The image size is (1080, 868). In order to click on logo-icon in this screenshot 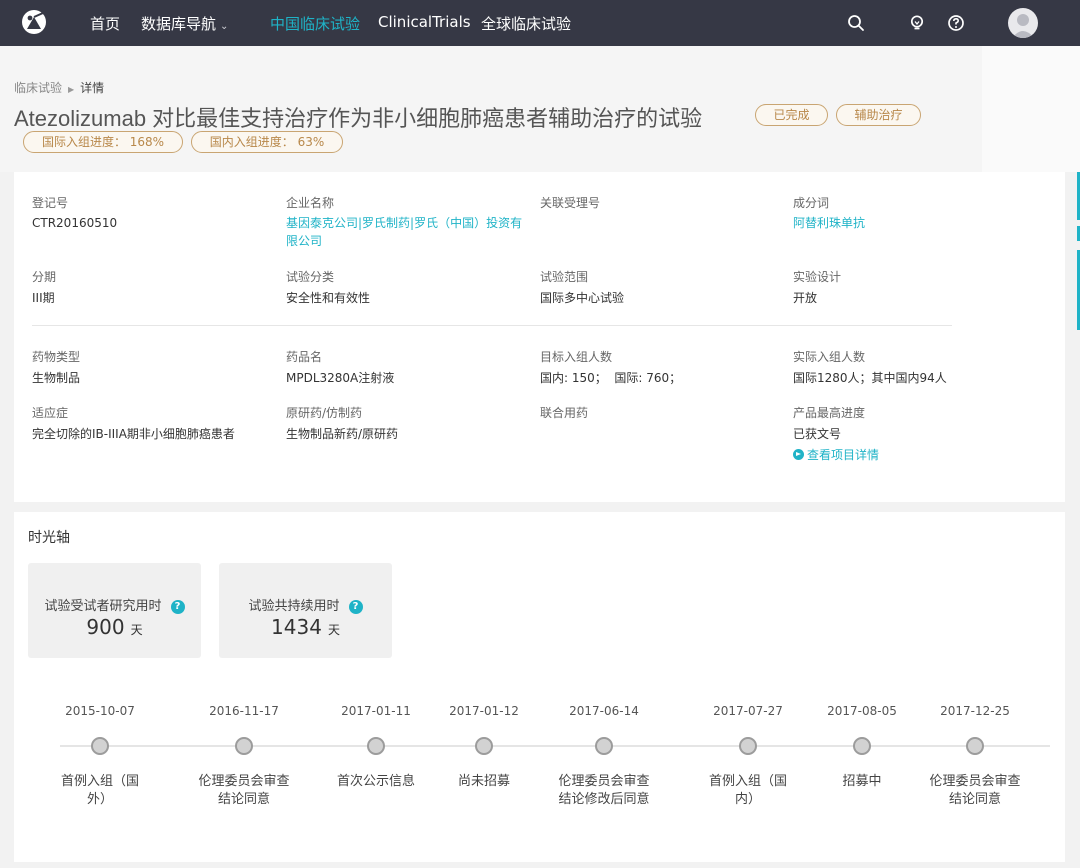, I will do `click(34, 22)`.